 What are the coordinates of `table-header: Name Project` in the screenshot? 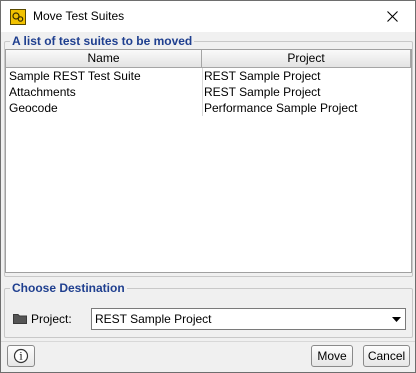 It's located at (208, 59).